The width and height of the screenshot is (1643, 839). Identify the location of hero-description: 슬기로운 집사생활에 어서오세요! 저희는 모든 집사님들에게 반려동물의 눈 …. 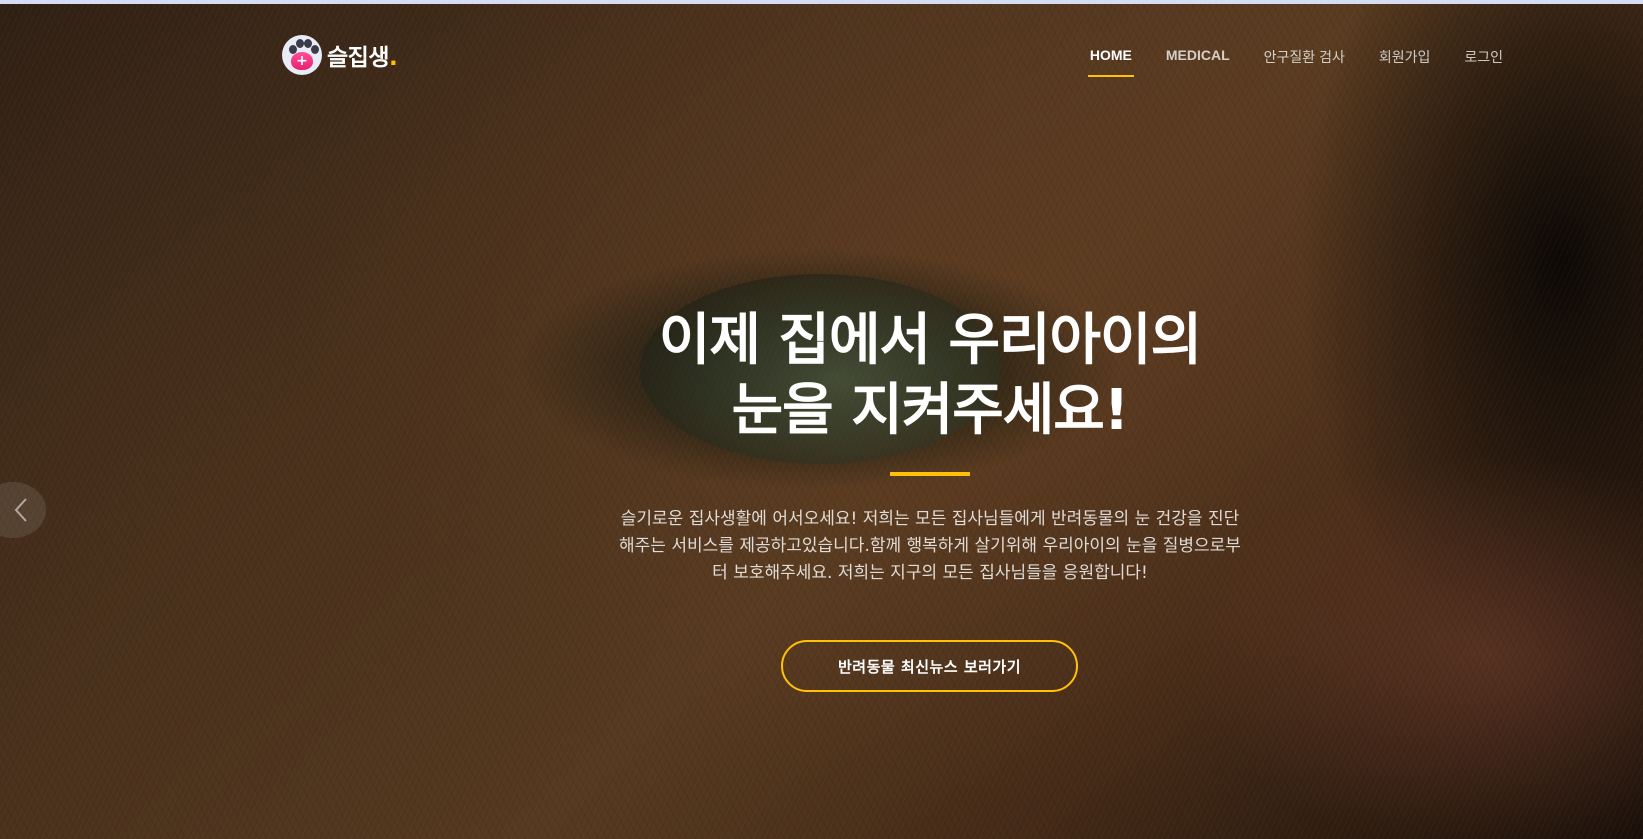
(930, 546).